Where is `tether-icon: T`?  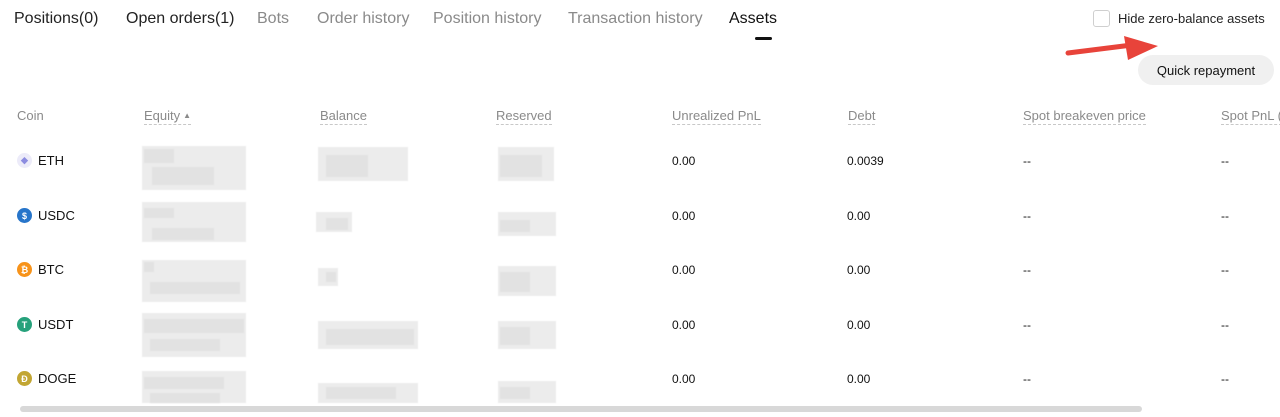
tether-icon: T is located at coordinates (24, 324).